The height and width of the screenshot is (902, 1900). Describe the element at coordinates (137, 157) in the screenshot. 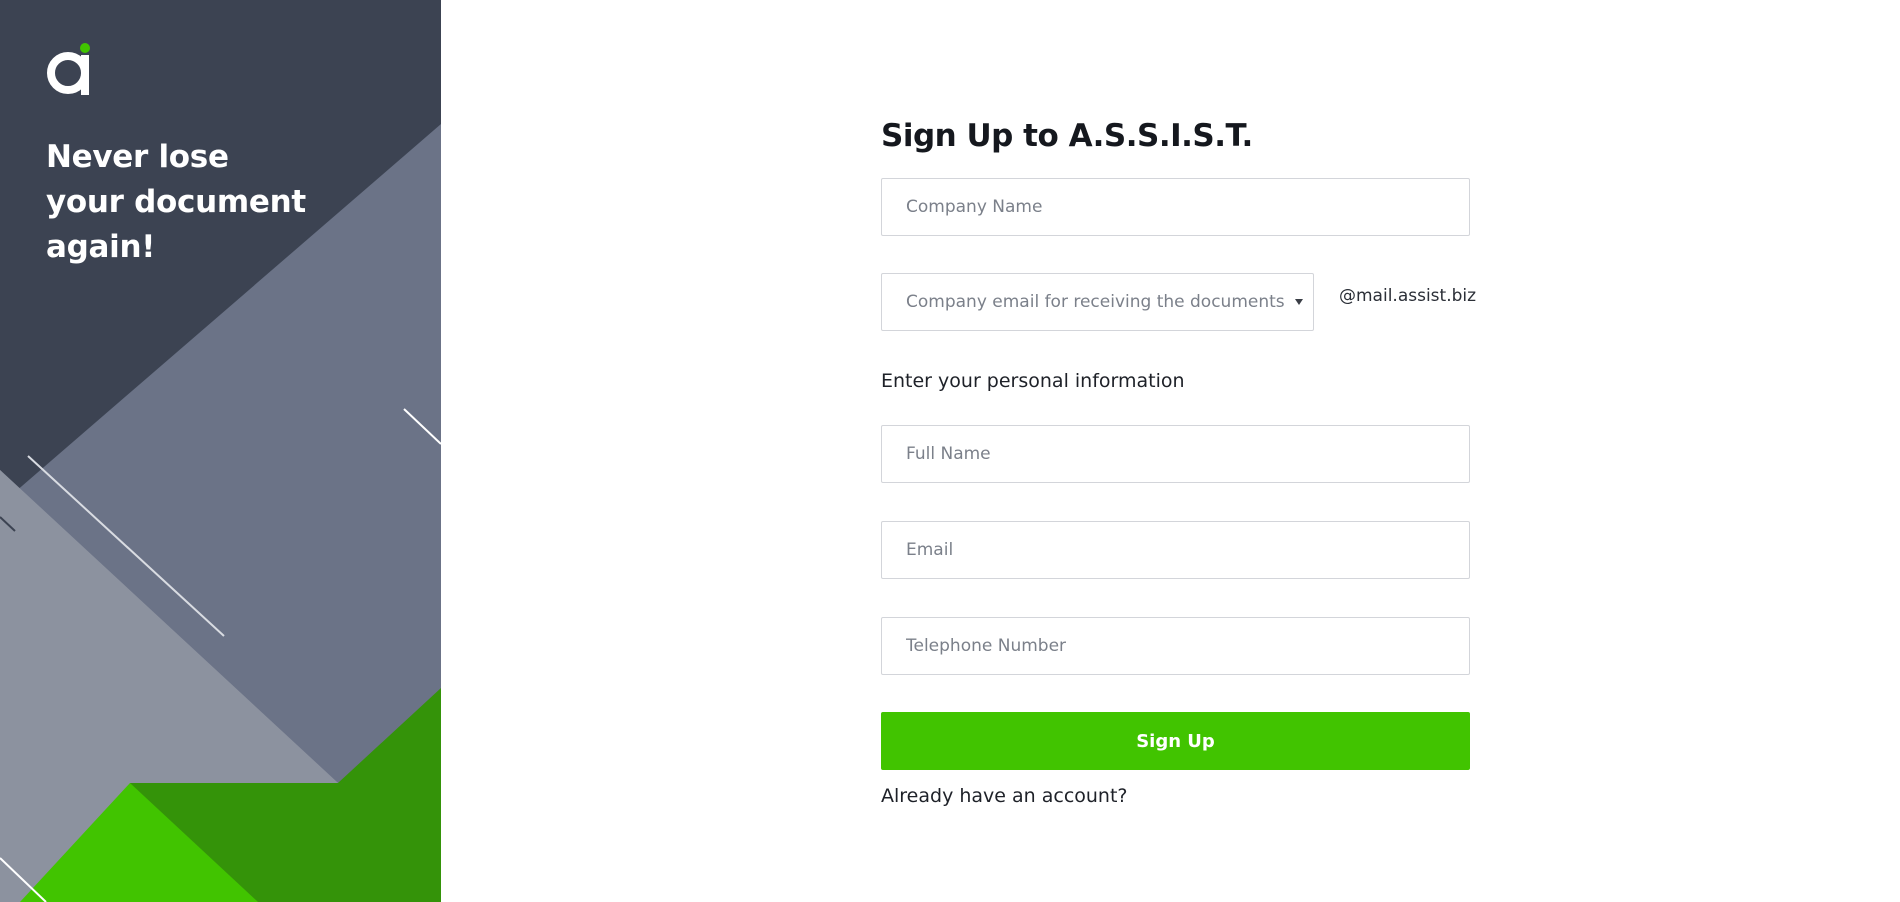

I see `hero-tagline-line: Never lose` at that location.